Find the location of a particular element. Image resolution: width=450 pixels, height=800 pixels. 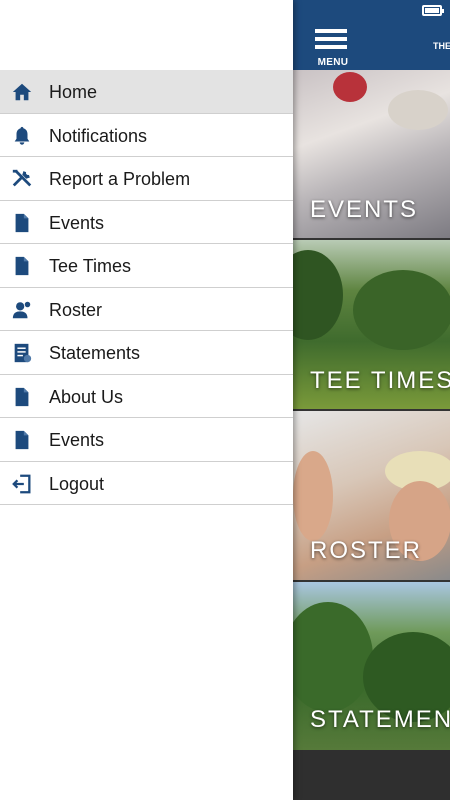

nav-item-logout: Logout is located at coordinates (146, 483).